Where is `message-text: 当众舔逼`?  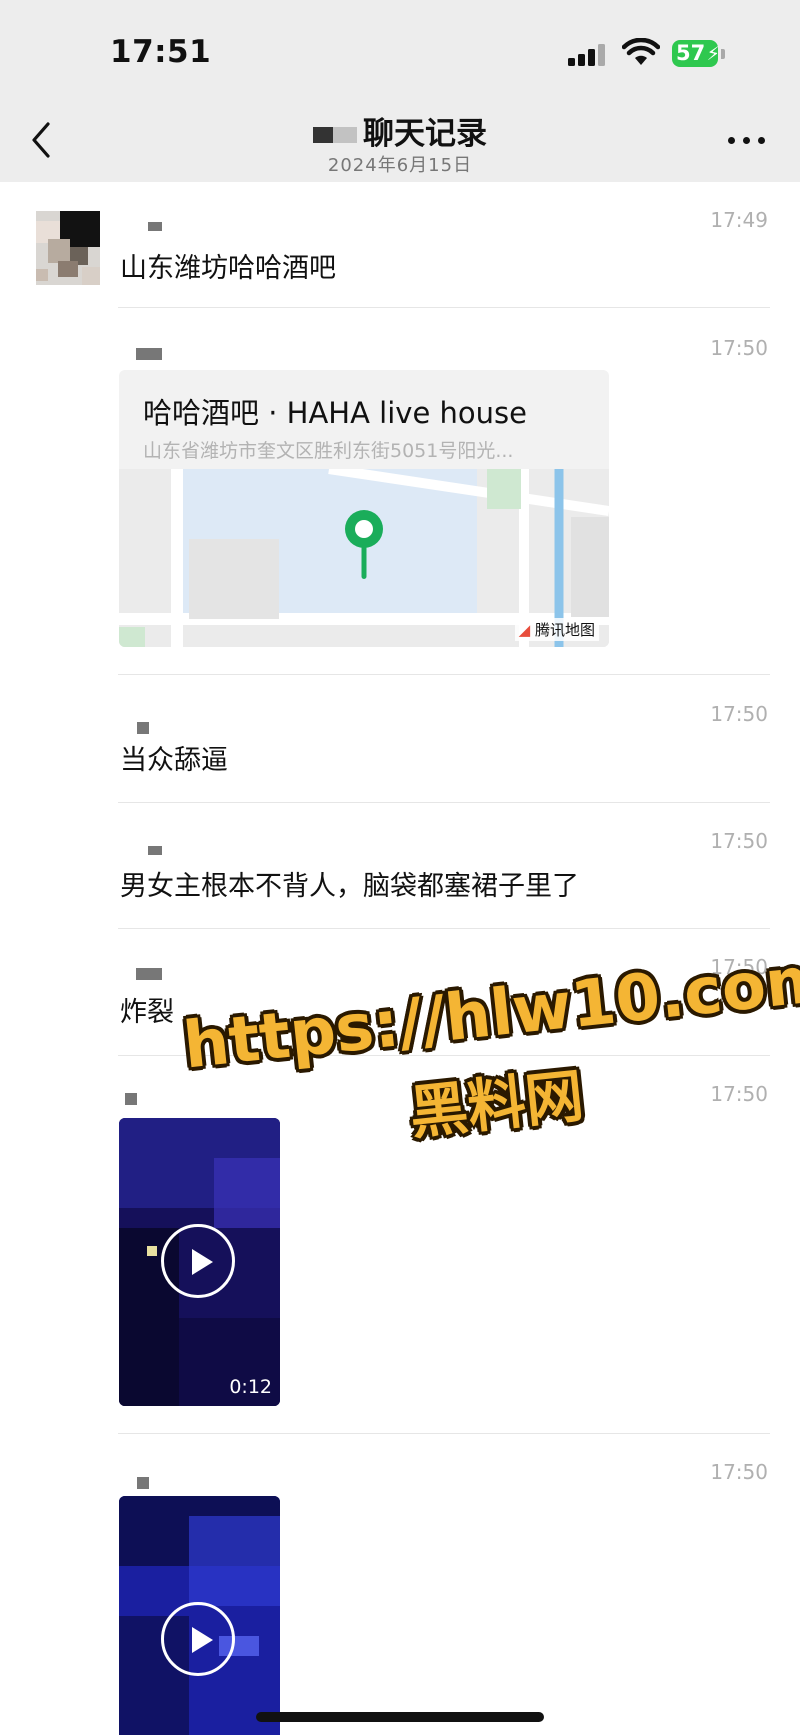
message-text: 当众舔逼 is located at coordinates (174, 760).